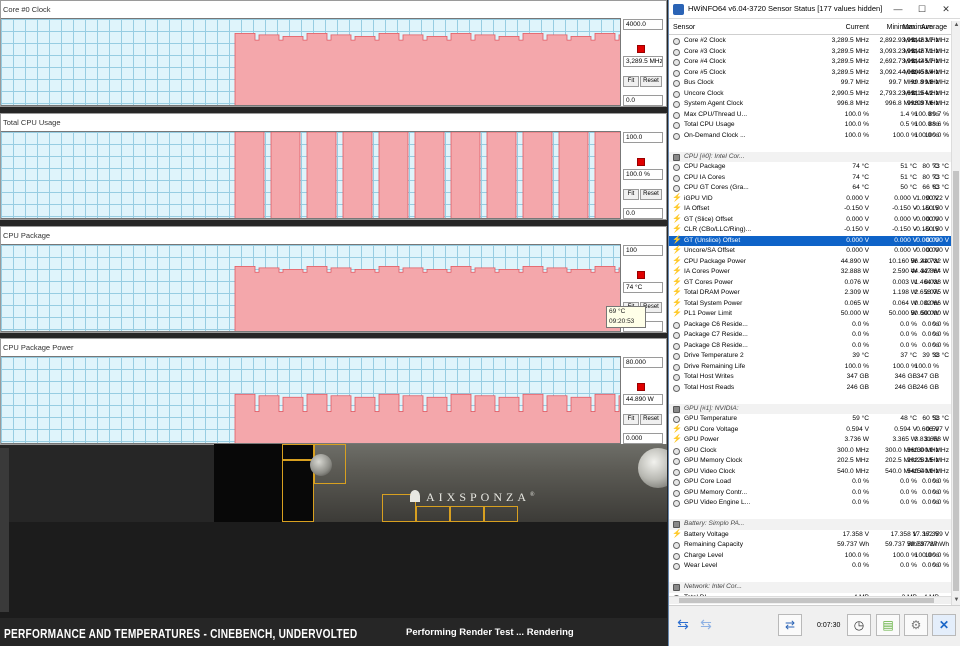  What do you see at coordinates (810, 335) in the screenshot?
I see `table-row: Package C7 Reside... 0.0 % 0.0 % 0.0 % 0.0 %` at bounding box center [810, 335].